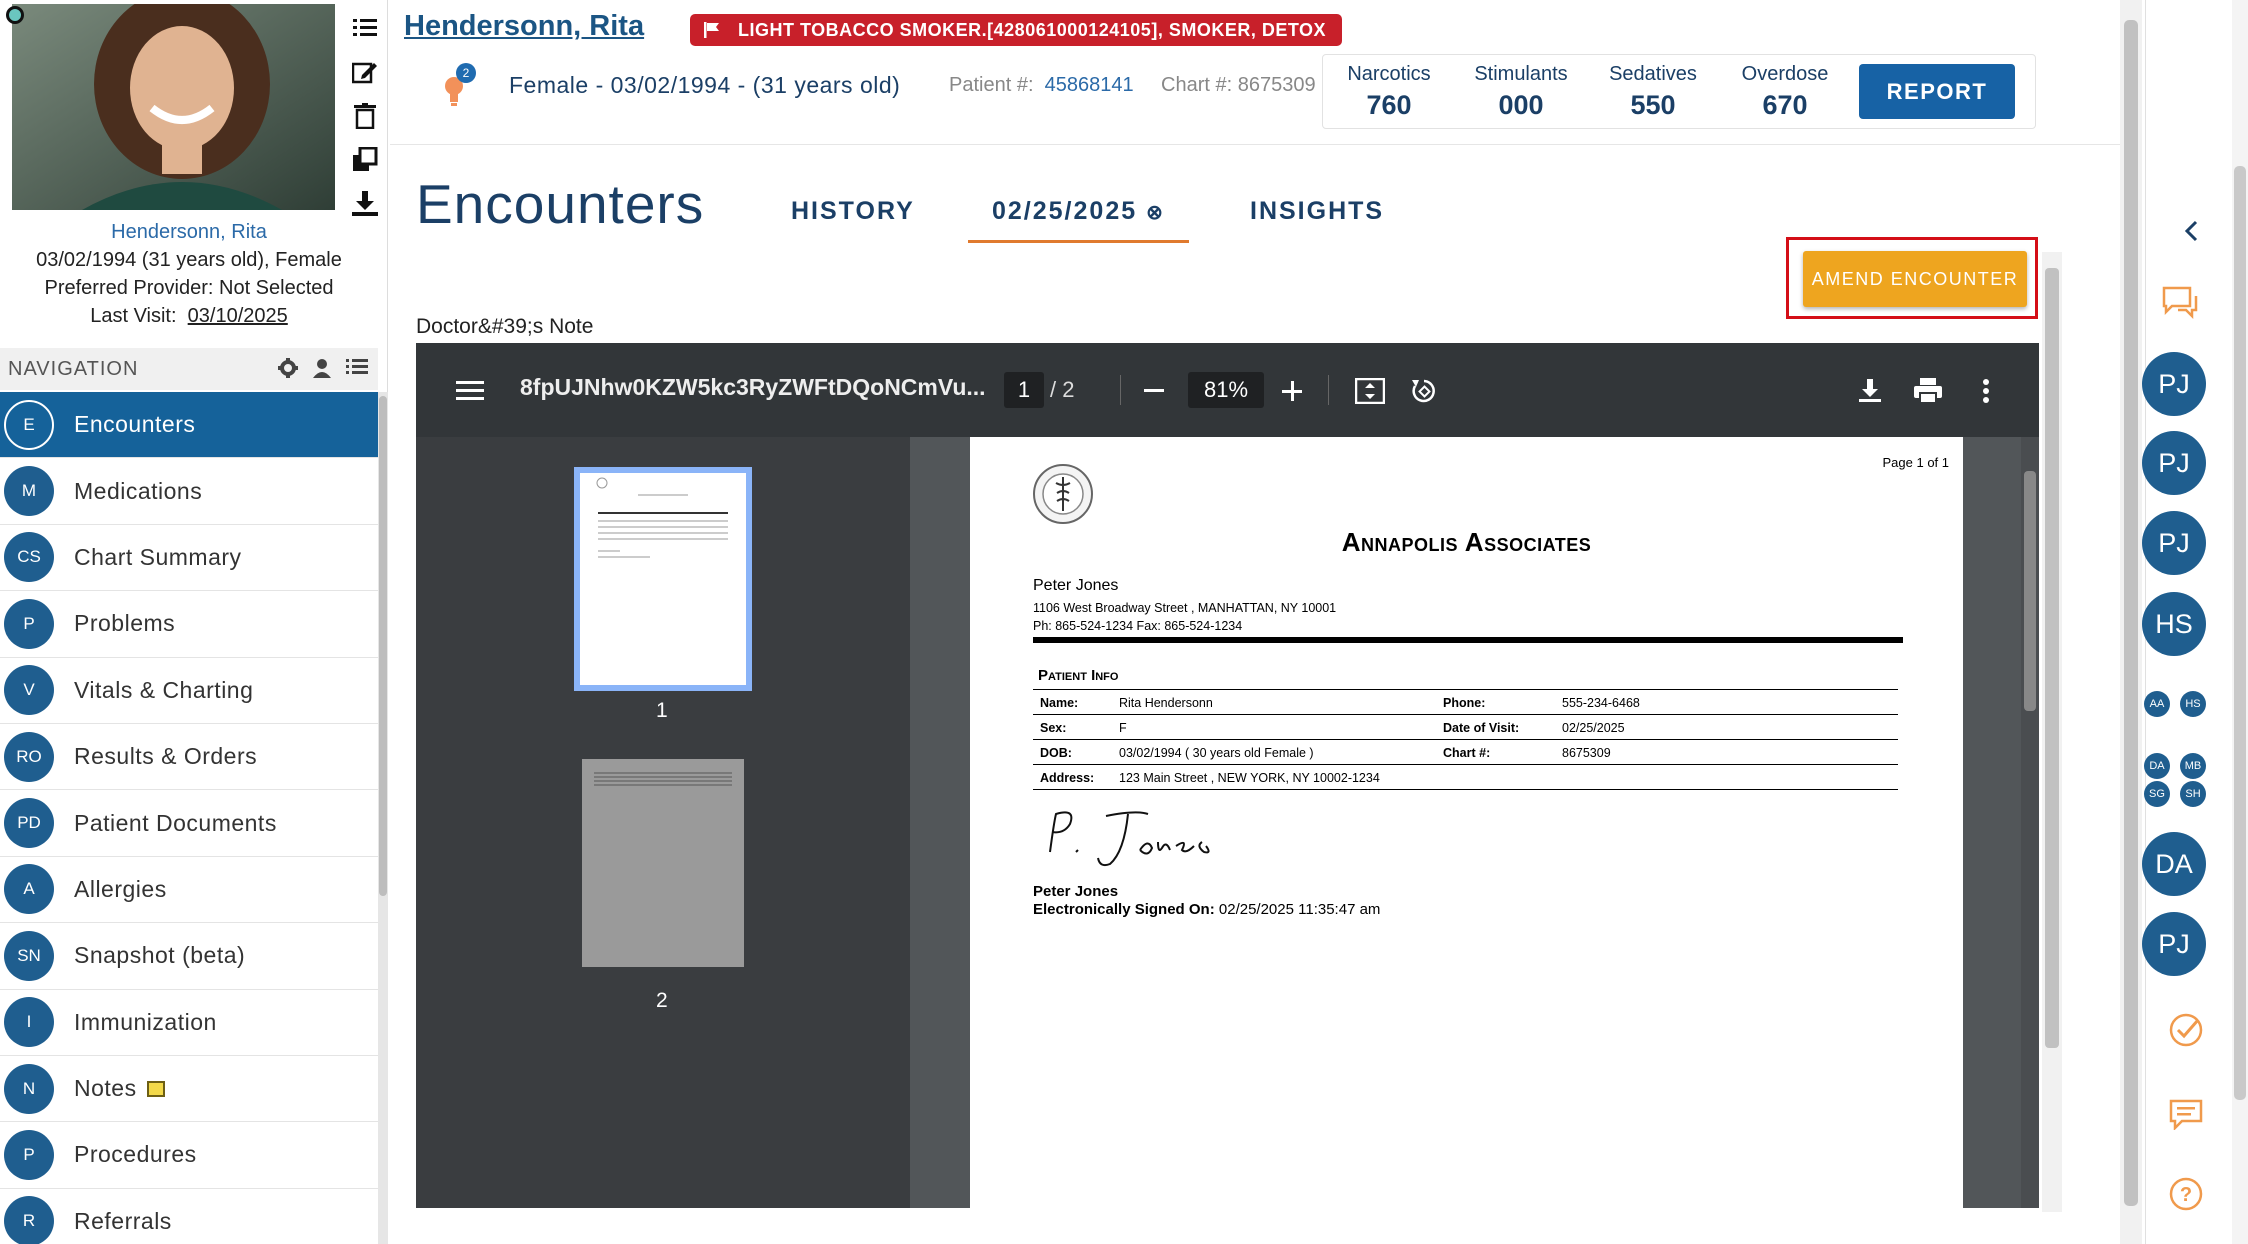  Describe the element at coordinates (189, 1155) in the screenshot. I see `nav-item-procedures: P Procedures` at that location.